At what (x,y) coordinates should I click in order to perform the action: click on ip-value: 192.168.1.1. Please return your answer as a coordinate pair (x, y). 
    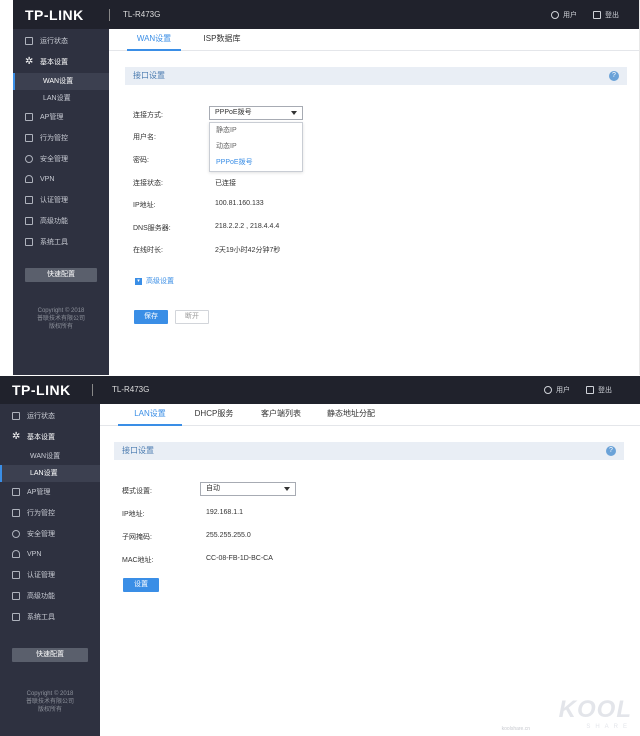
    Looking at the image, I should click on (224, 512).